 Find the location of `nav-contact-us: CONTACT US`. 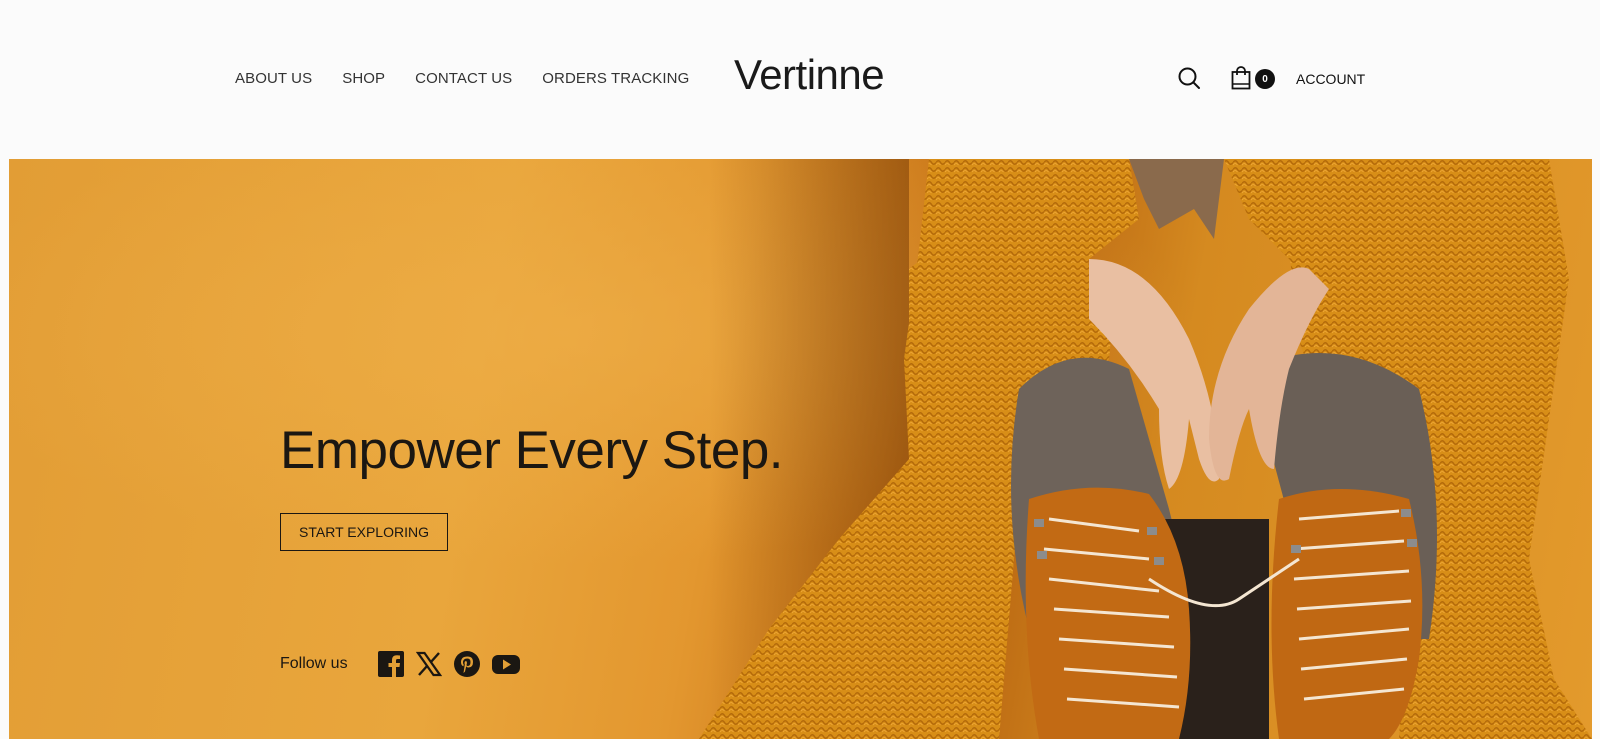

nav-contact-us: CONTACT US is located at coordinates (463, 78).